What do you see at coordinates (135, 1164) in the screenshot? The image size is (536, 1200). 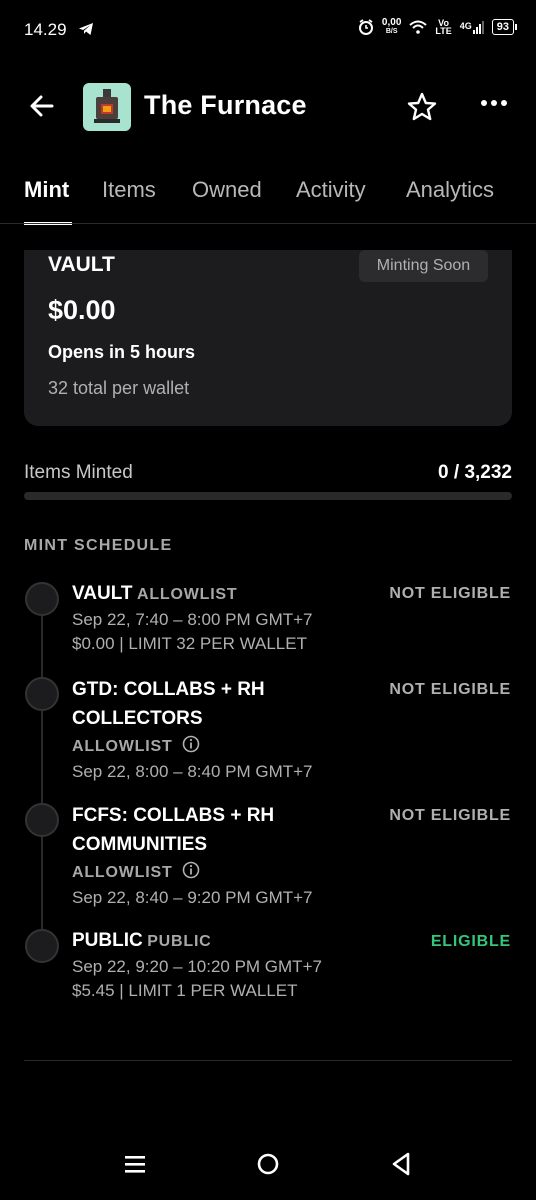 I see `recent-apps-icon` at bounding box center [135, 1164].